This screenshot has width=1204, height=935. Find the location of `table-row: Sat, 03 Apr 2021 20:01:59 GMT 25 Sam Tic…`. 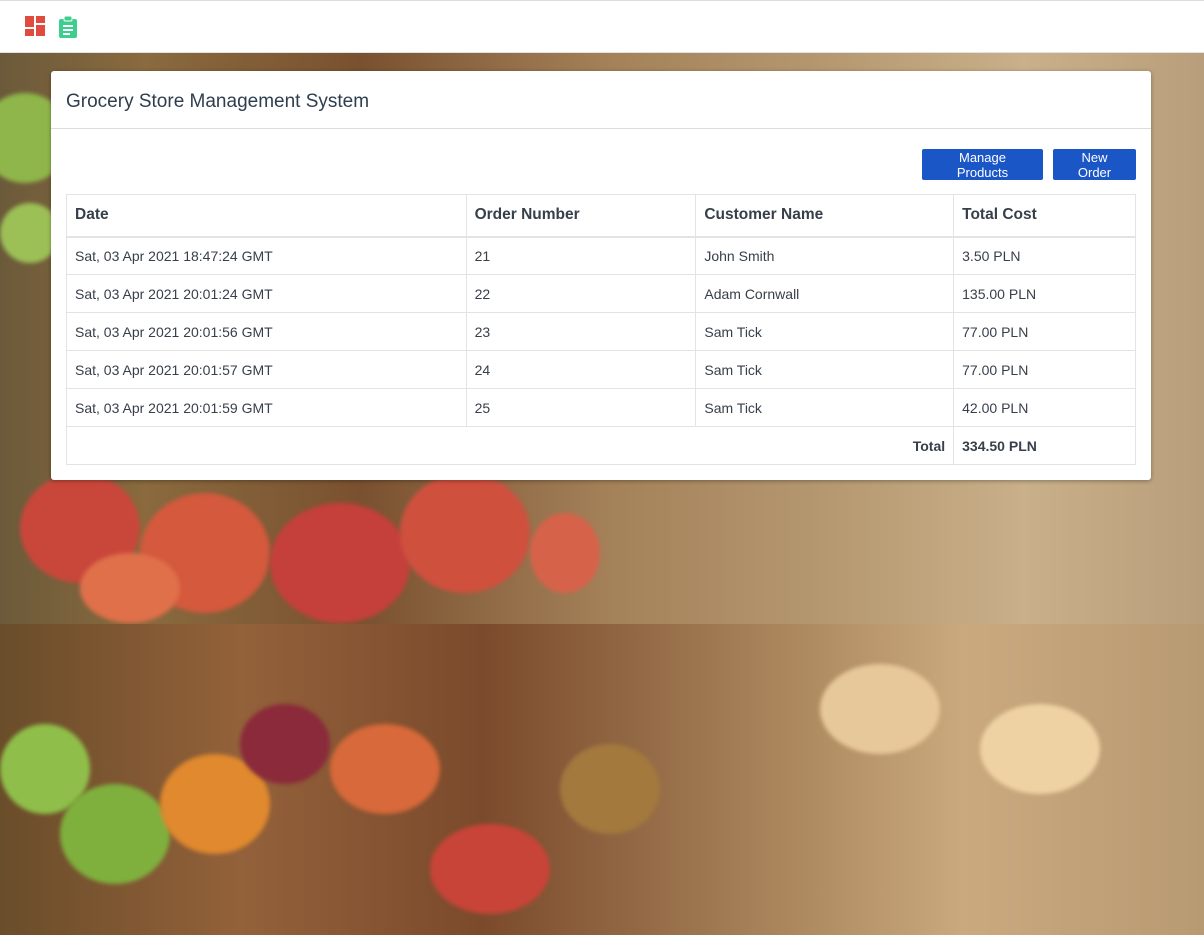

table-row: Sat, 03 Apr 2021 20:01:59 GMT 25 Sam Tic… is located at coordinates (601, 407).